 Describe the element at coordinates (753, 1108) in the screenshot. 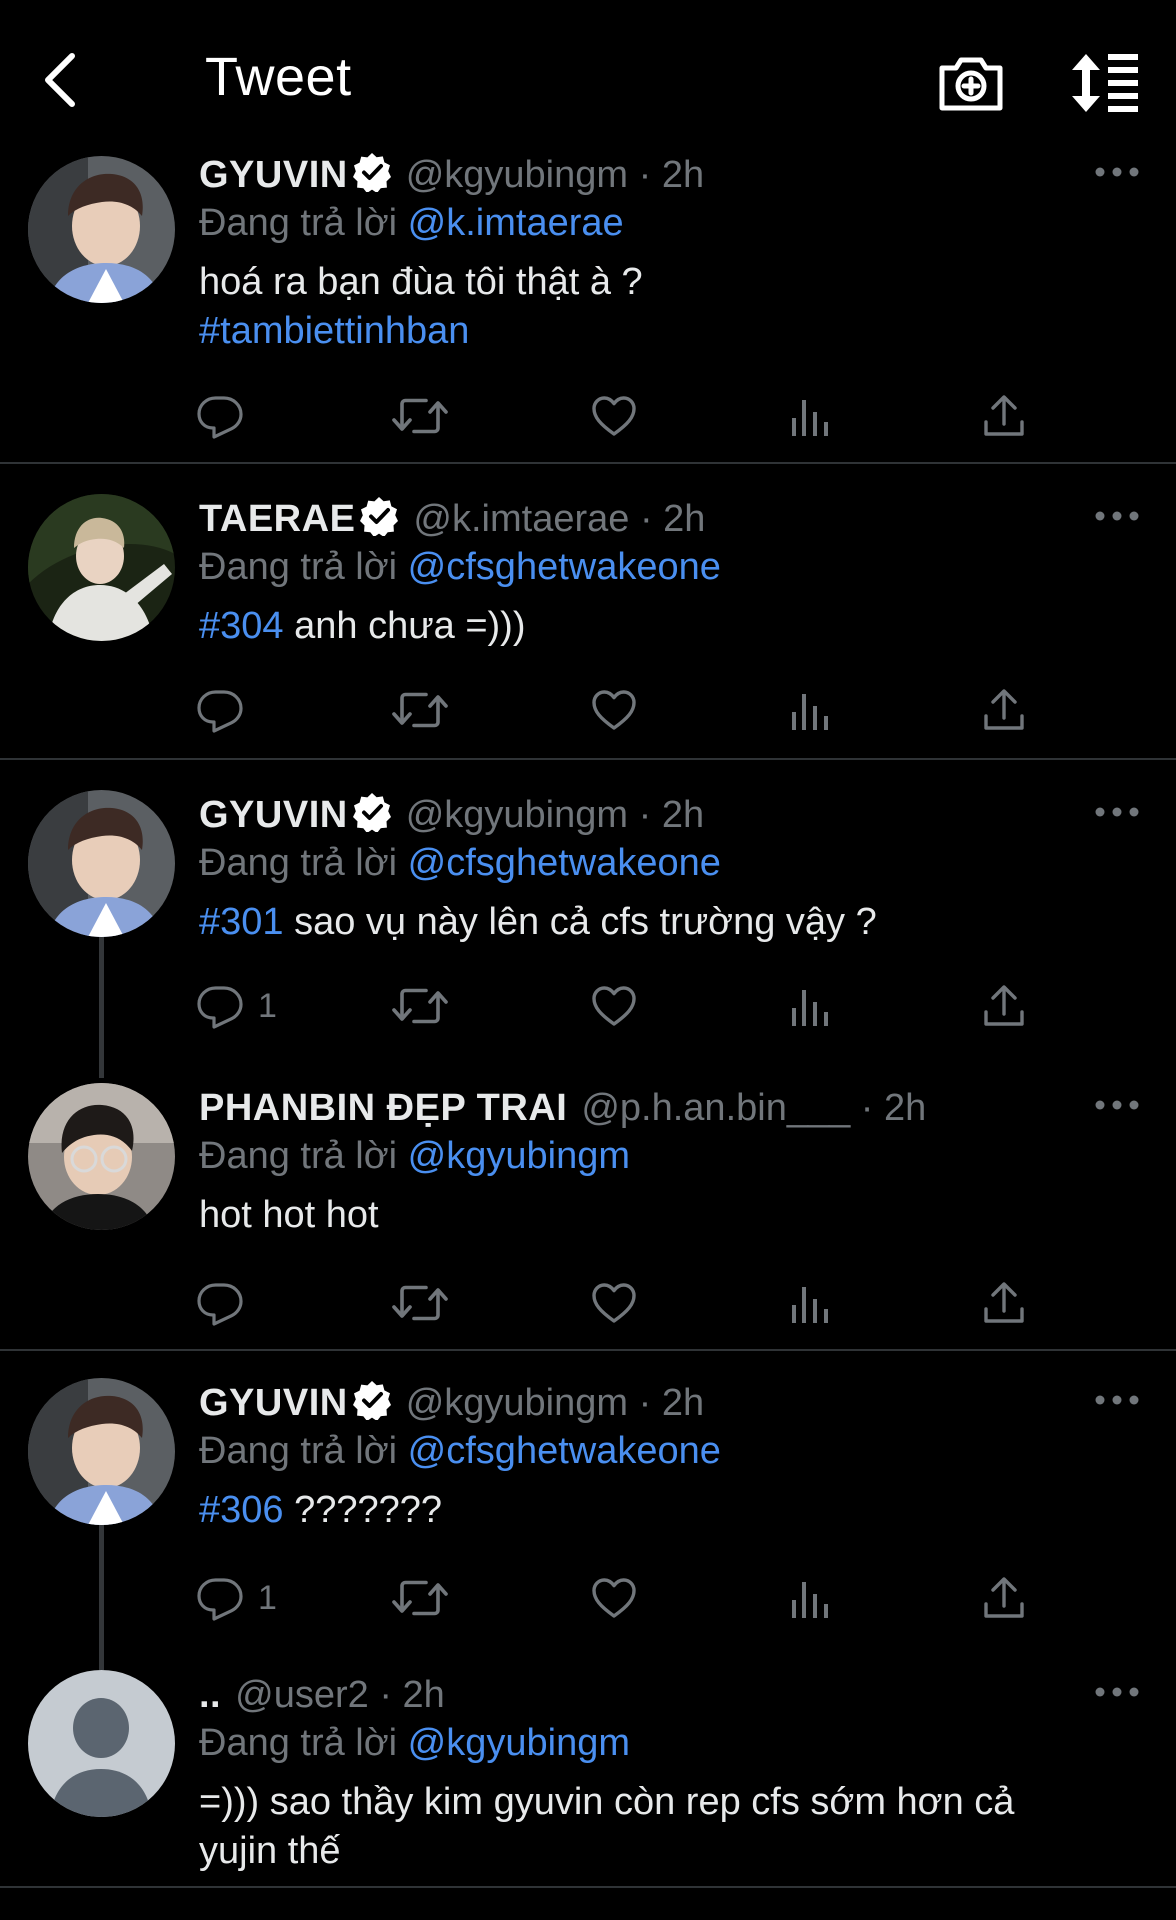

I see `handle-time: @p.h.an.bin___ · 2h` at that location.